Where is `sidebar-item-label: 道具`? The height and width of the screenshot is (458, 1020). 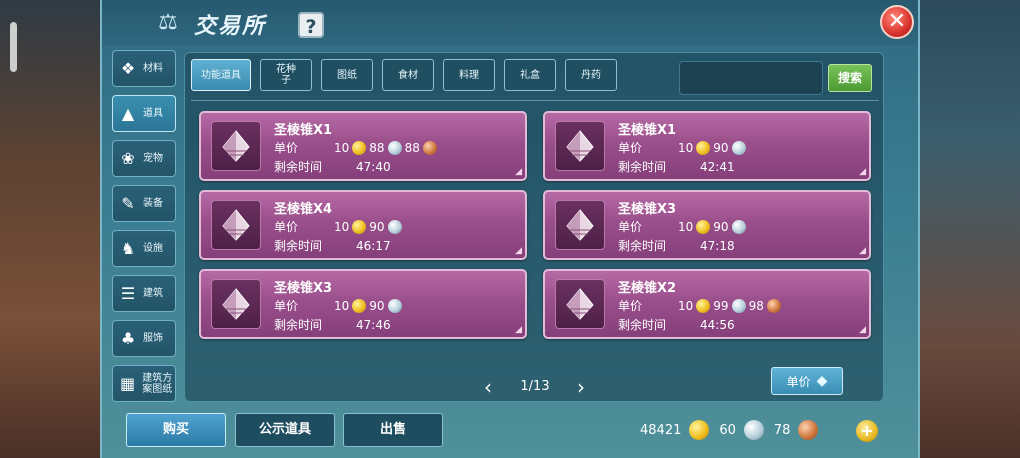 sidebar-item-label: 道具 is located at coordinates (153, 113).